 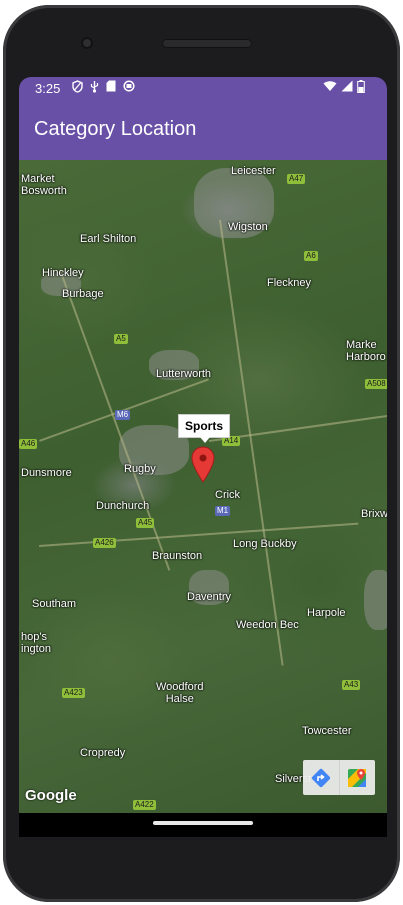 I want to click on road-a45, so click(x=199, y=534).